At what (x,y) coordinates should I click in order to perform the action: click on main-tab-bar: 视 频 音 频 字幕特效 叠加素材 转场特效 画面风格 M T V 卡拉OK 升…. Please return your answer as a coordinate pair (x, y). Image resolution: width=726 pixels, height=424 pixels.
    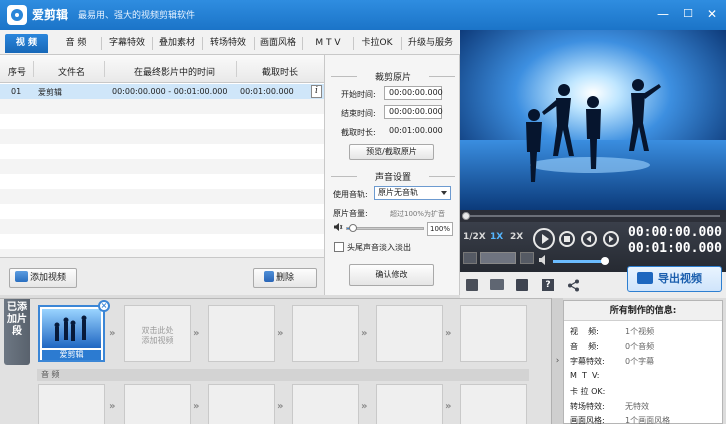
    Looking at the image, I should click on (230, 42).